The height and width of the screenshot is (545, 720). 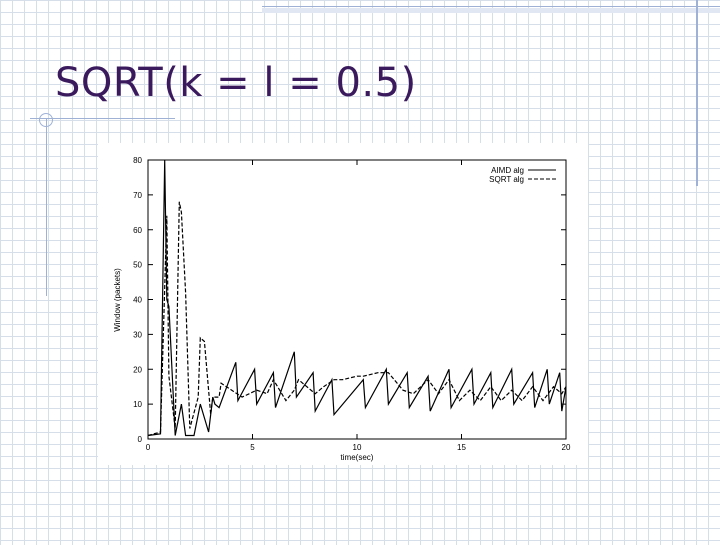 I want to click on y-tick-label: 10, so click(x=137, y=404).